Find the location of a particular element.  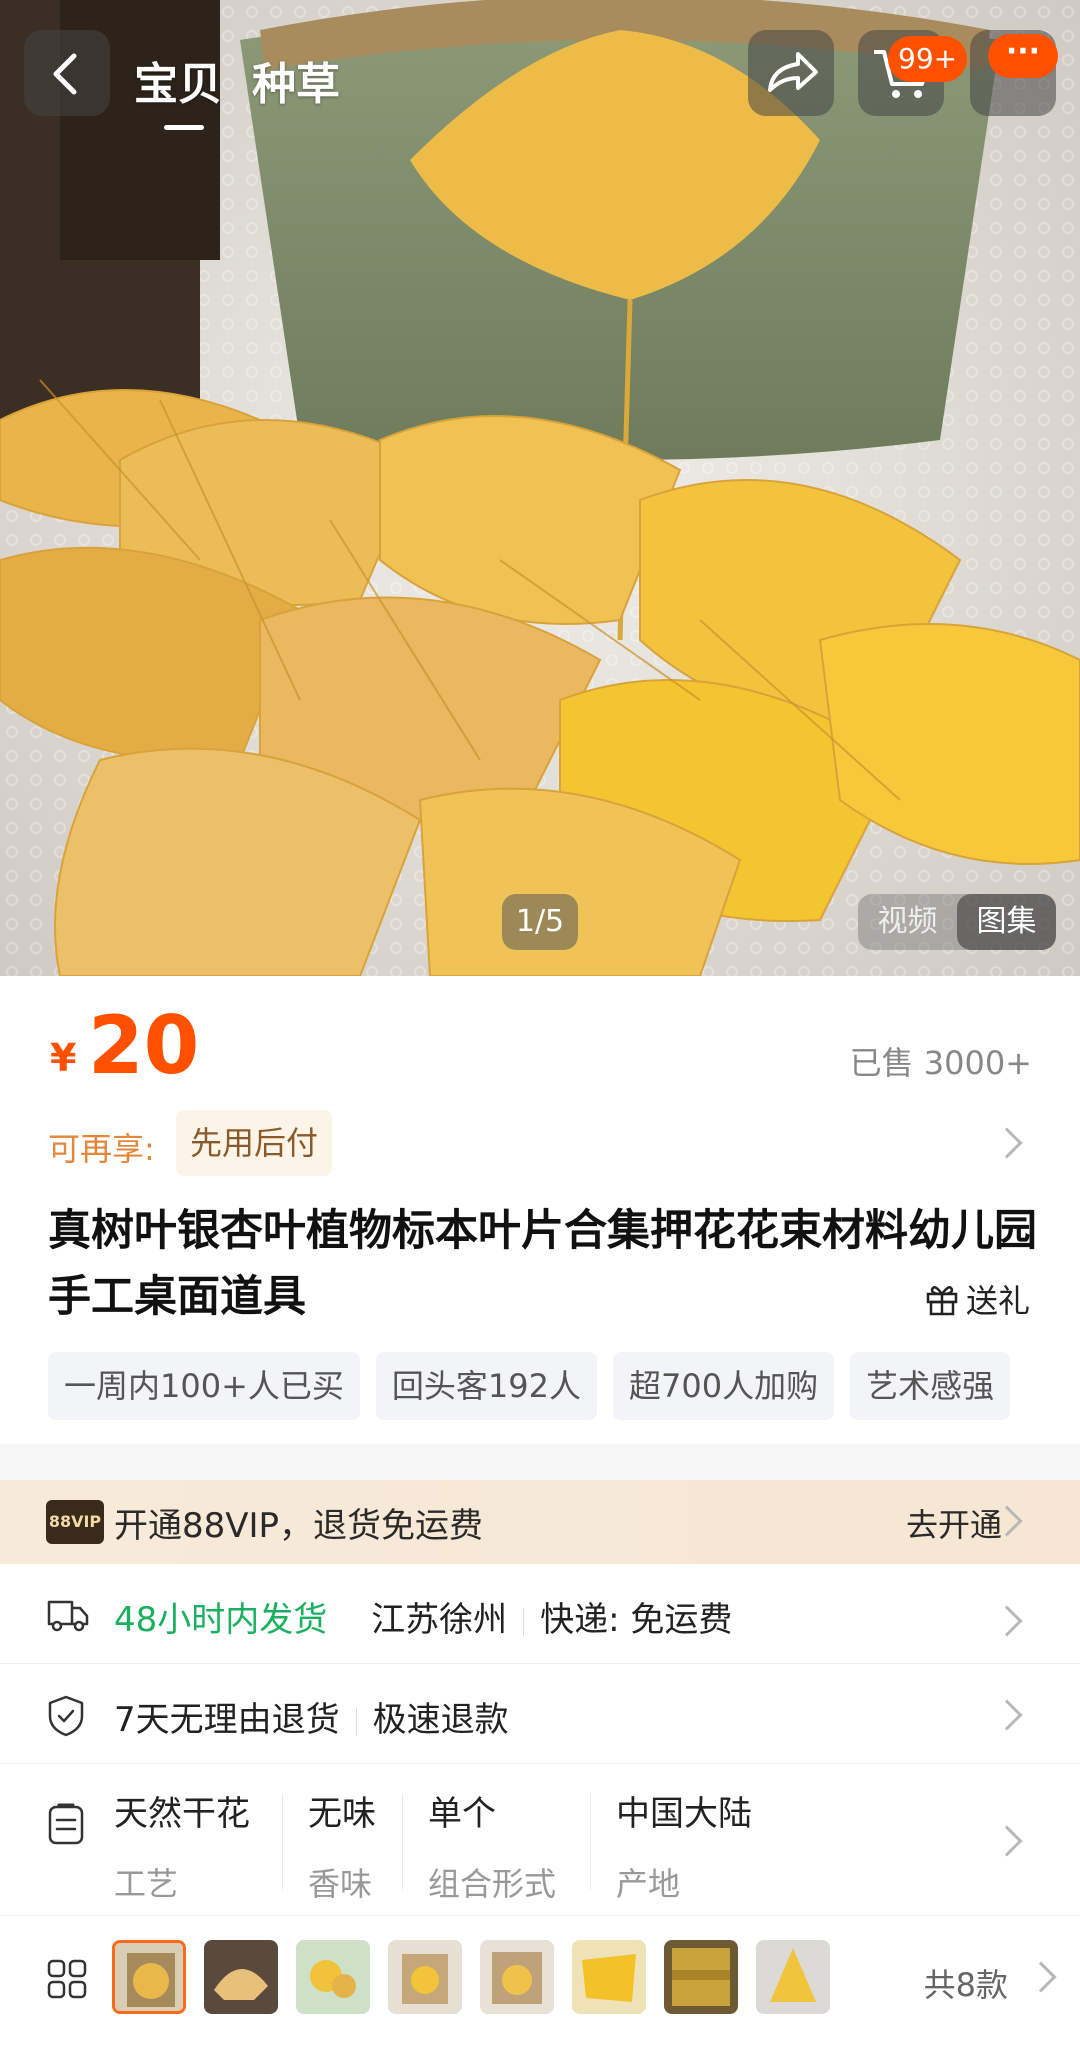

tab-gallery: 图集 is located at coordinates (1006, 922).